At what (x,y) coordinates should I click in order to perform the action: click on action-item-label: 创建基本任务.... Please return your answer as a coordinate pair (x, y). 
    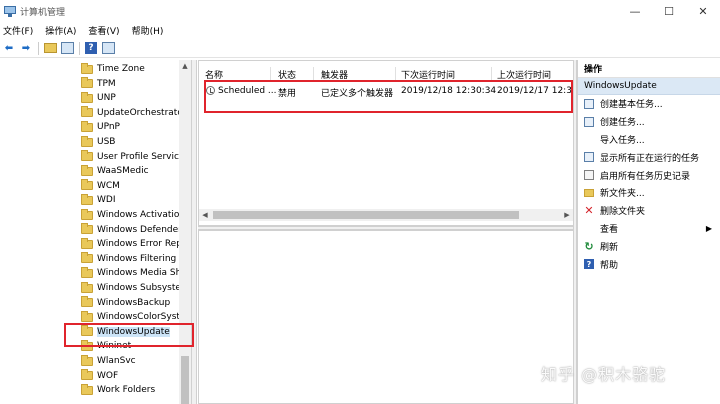
    Looking at the image, I should click on (631, 105).